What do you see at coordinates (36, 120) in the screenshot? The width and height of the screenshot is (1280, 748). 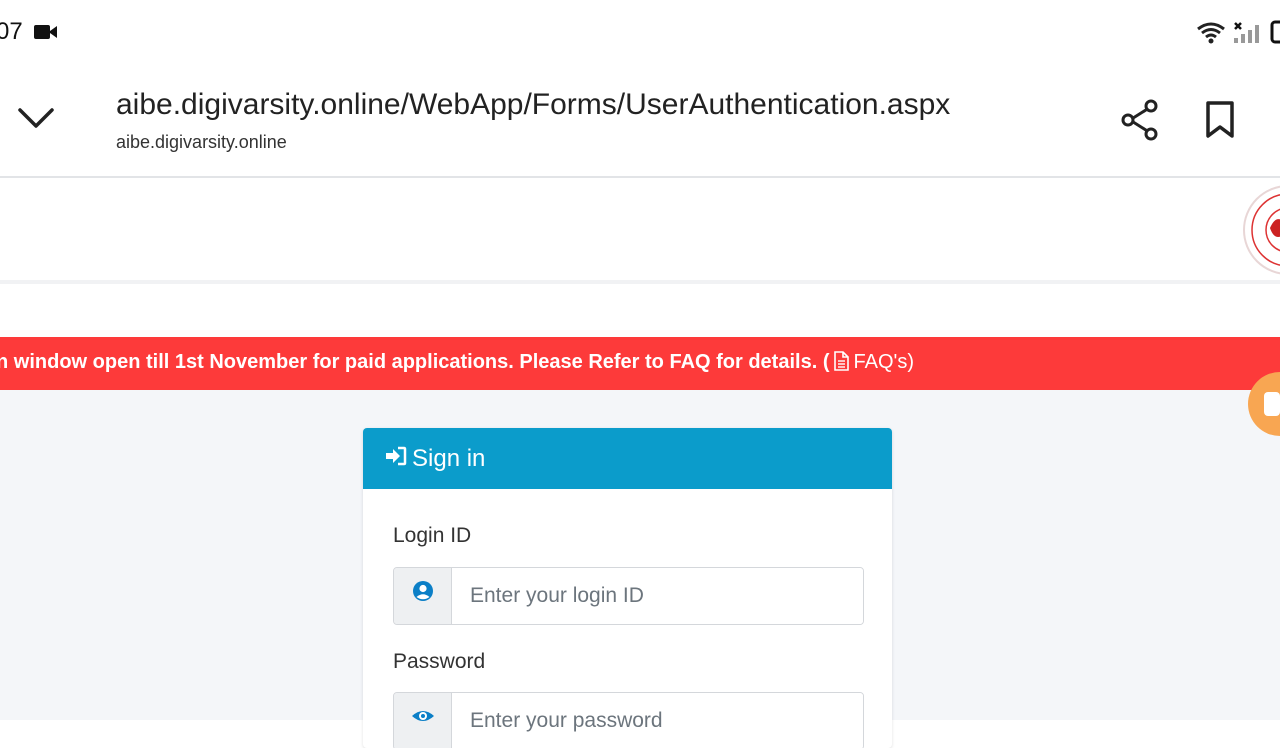 I see `chevron-down-icon` at bounding box center [36, 120].